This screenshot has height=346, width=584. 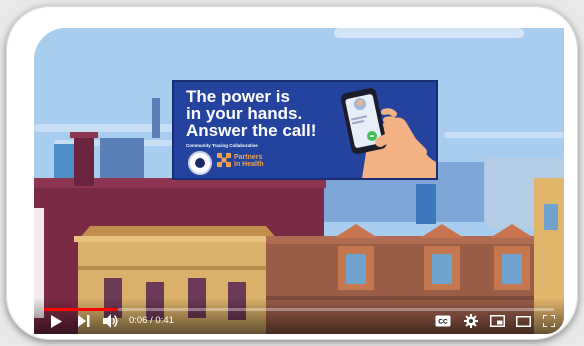 I want to click on duration: 0:41, so click(x=164, y=320).